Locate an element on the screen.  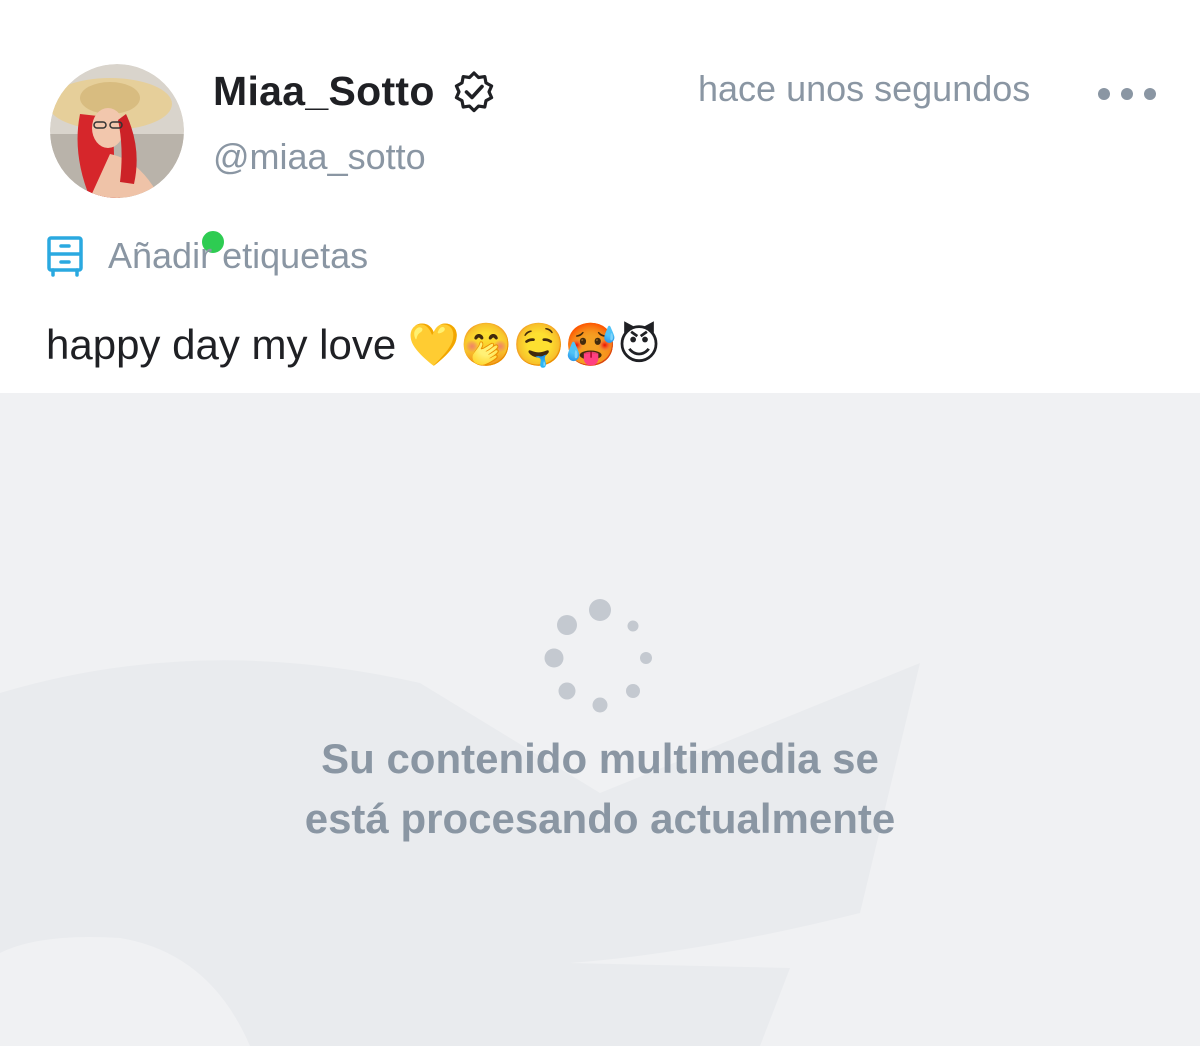
add-tags-button: Añadir etiquetas is located at coordinates (207, 256).